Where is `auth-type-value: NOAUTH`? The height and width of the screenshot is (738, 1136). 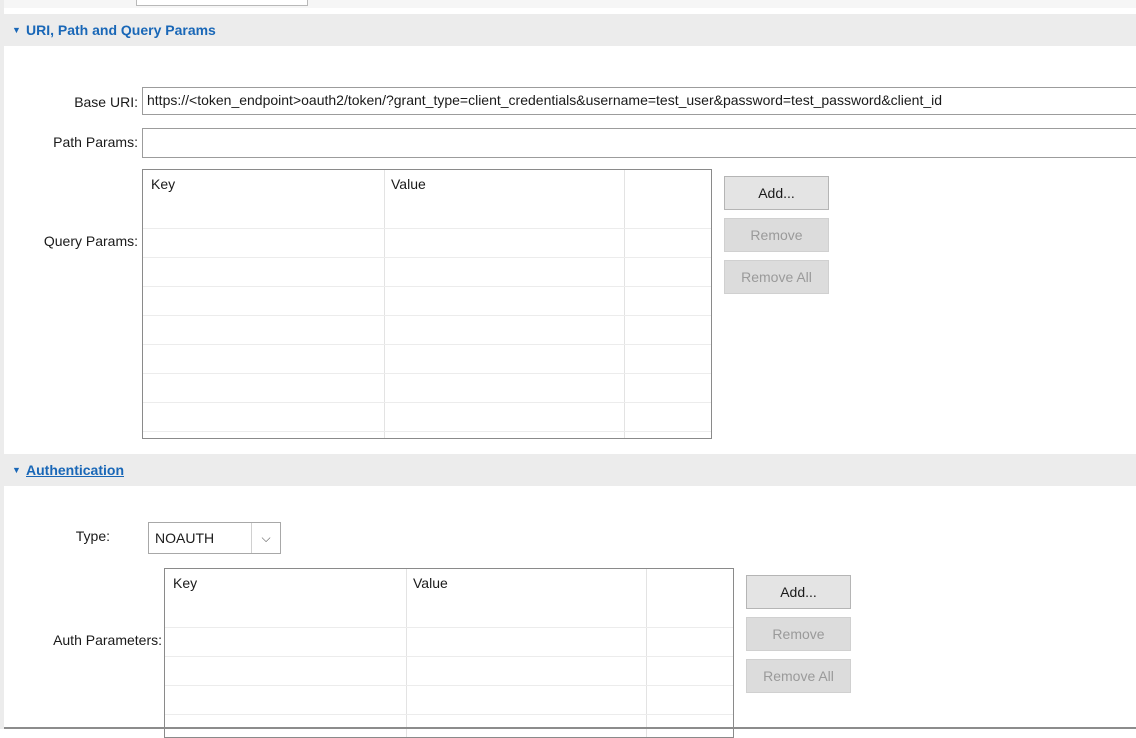 auth-type-value: NOAUTH is located at coordinates (185, 538).